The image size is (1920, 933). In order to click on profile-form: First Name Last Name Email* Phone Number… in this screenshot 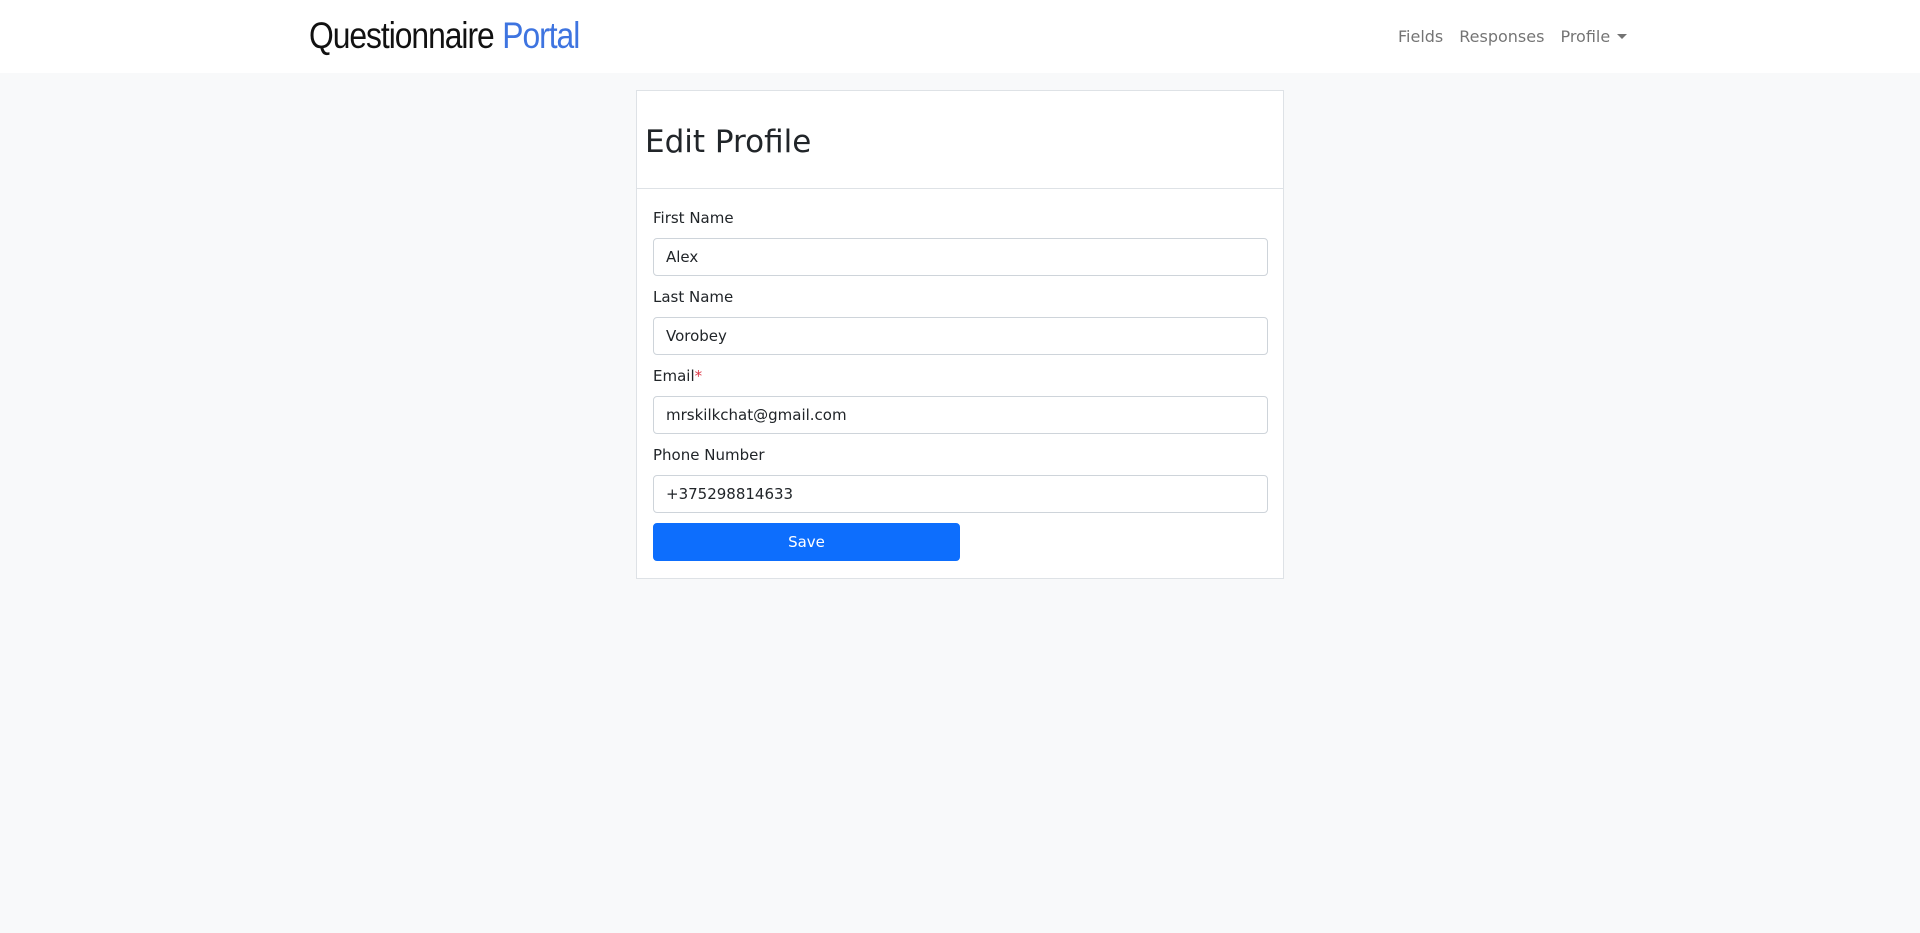, I will do `click(960, 375)`.